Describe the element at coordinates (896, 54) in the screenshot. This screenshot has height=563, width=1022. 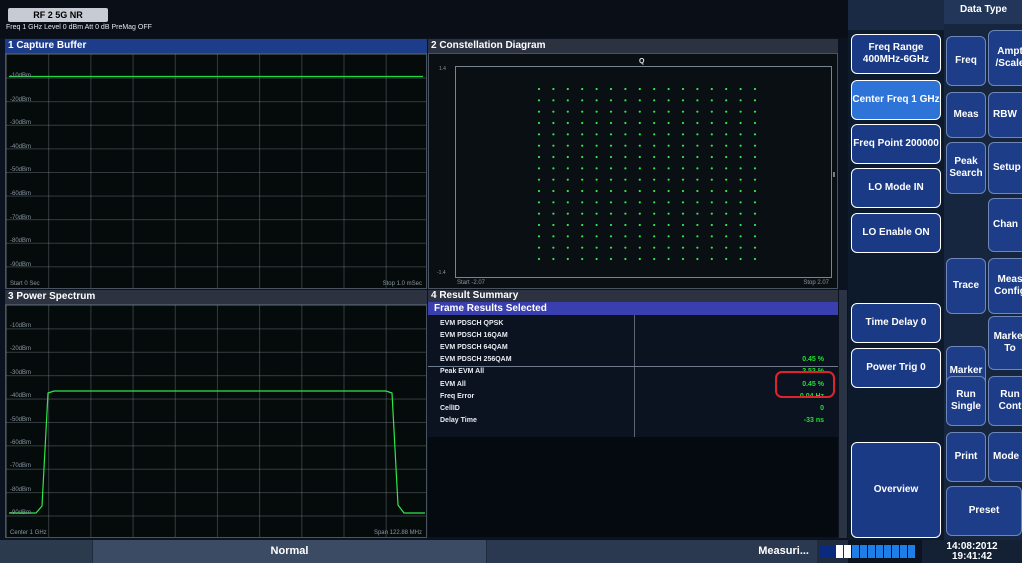
I see `softkey-freq-range-400mhz-6ghz: Freq Range 400MHz-6GHz` at that location.